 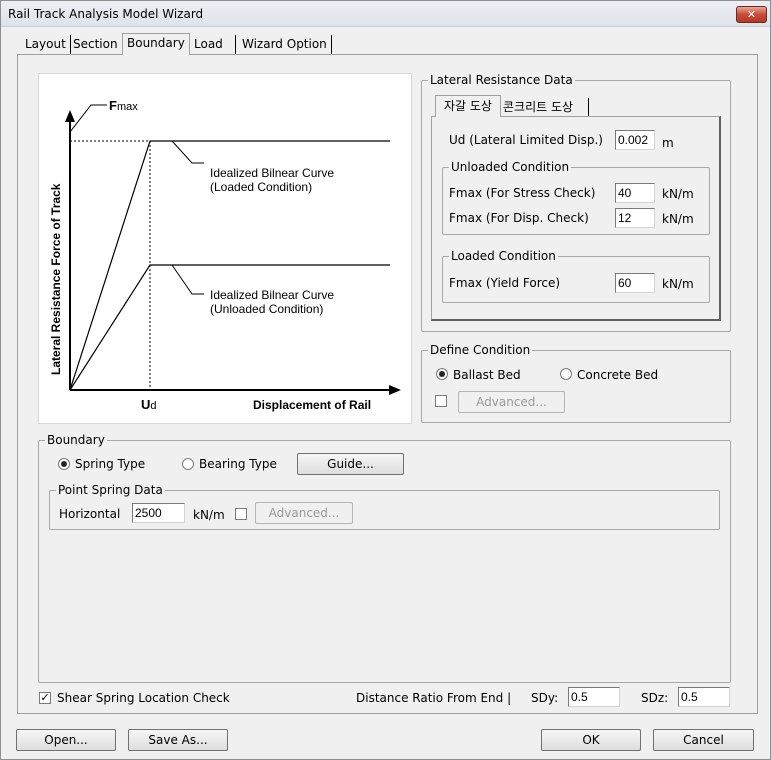 I want to click on tab-boundary: Boundary, so click(x=156, y=44).